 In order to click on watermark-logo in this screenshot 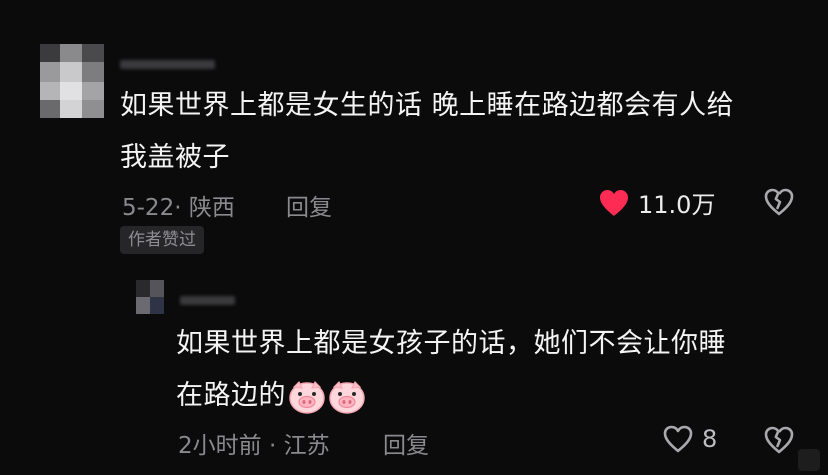, I will do `click(809, 460)`.